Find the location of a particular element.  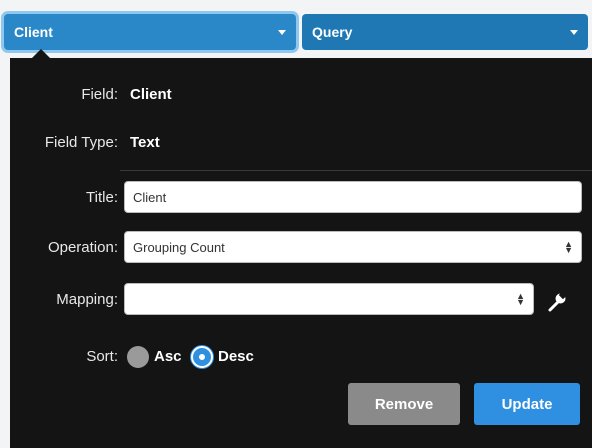

query-field-dropdown: Query is located at coordinates (445, 32).